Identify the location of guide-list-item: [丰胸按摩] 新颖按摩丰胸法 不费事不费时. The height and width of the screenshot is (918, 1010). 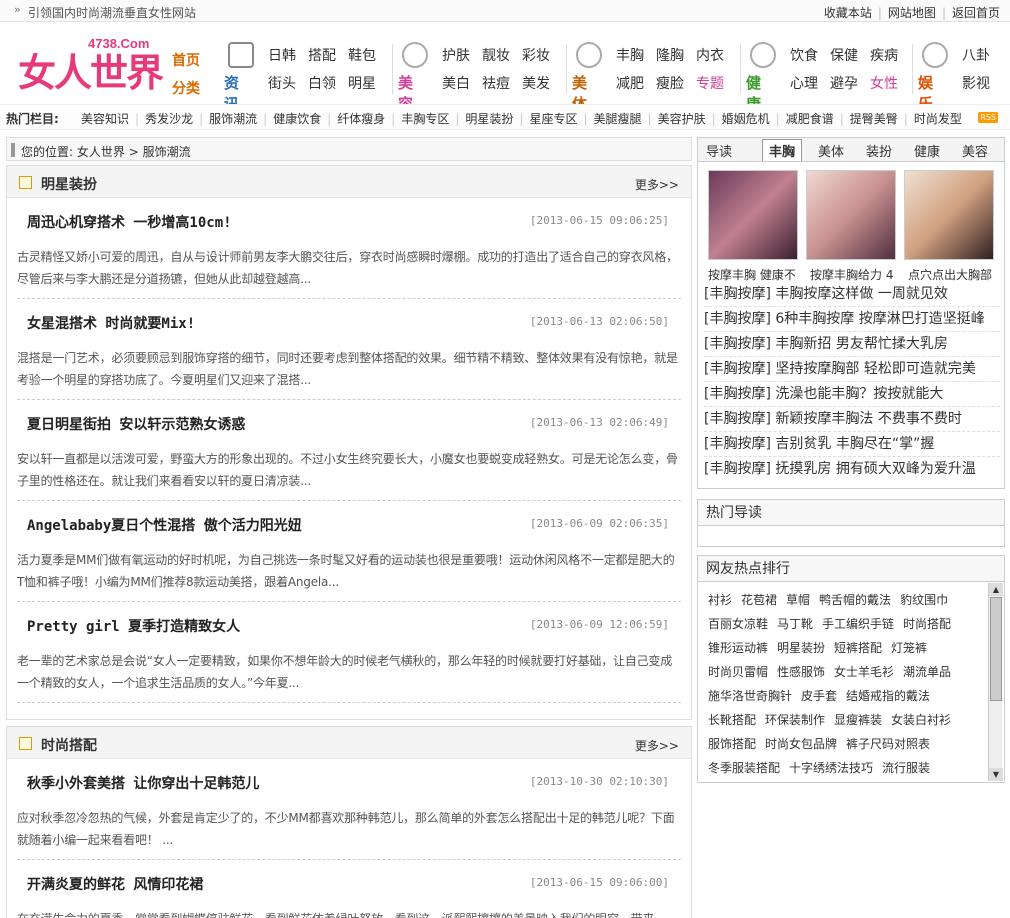
(852, 419).